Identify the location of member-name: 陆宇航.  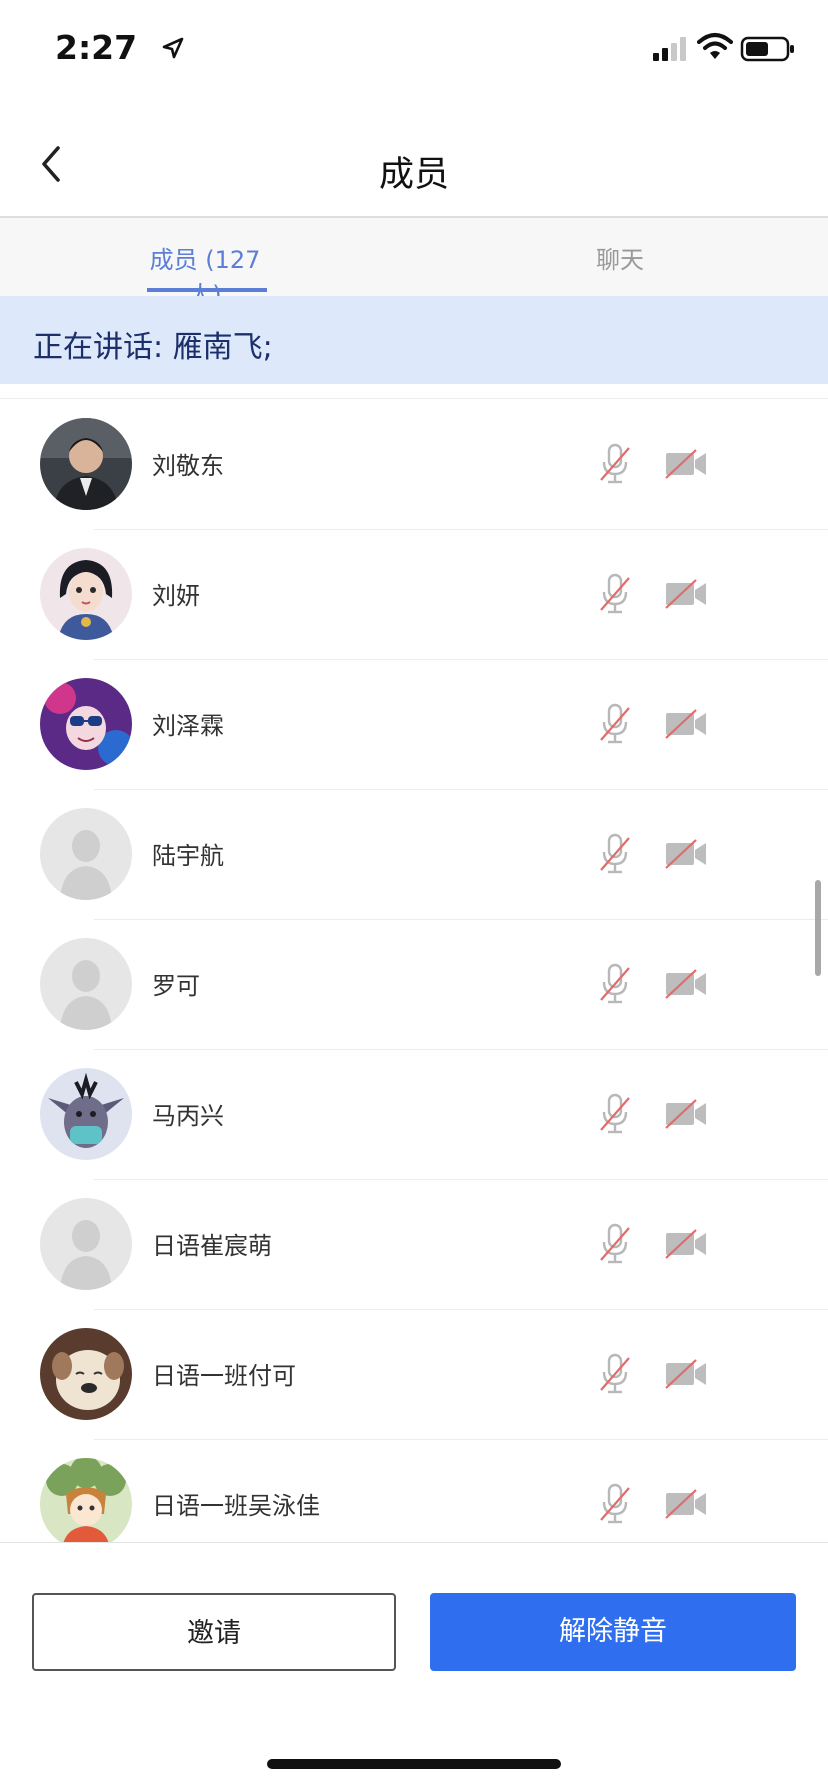
(188, 856).